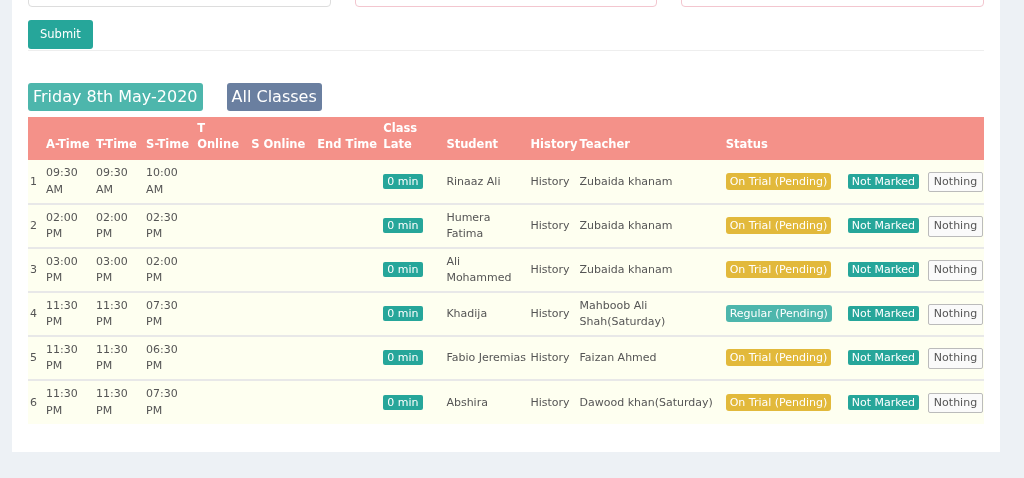  I want to click on column-header: End Time, so click(347, 143).